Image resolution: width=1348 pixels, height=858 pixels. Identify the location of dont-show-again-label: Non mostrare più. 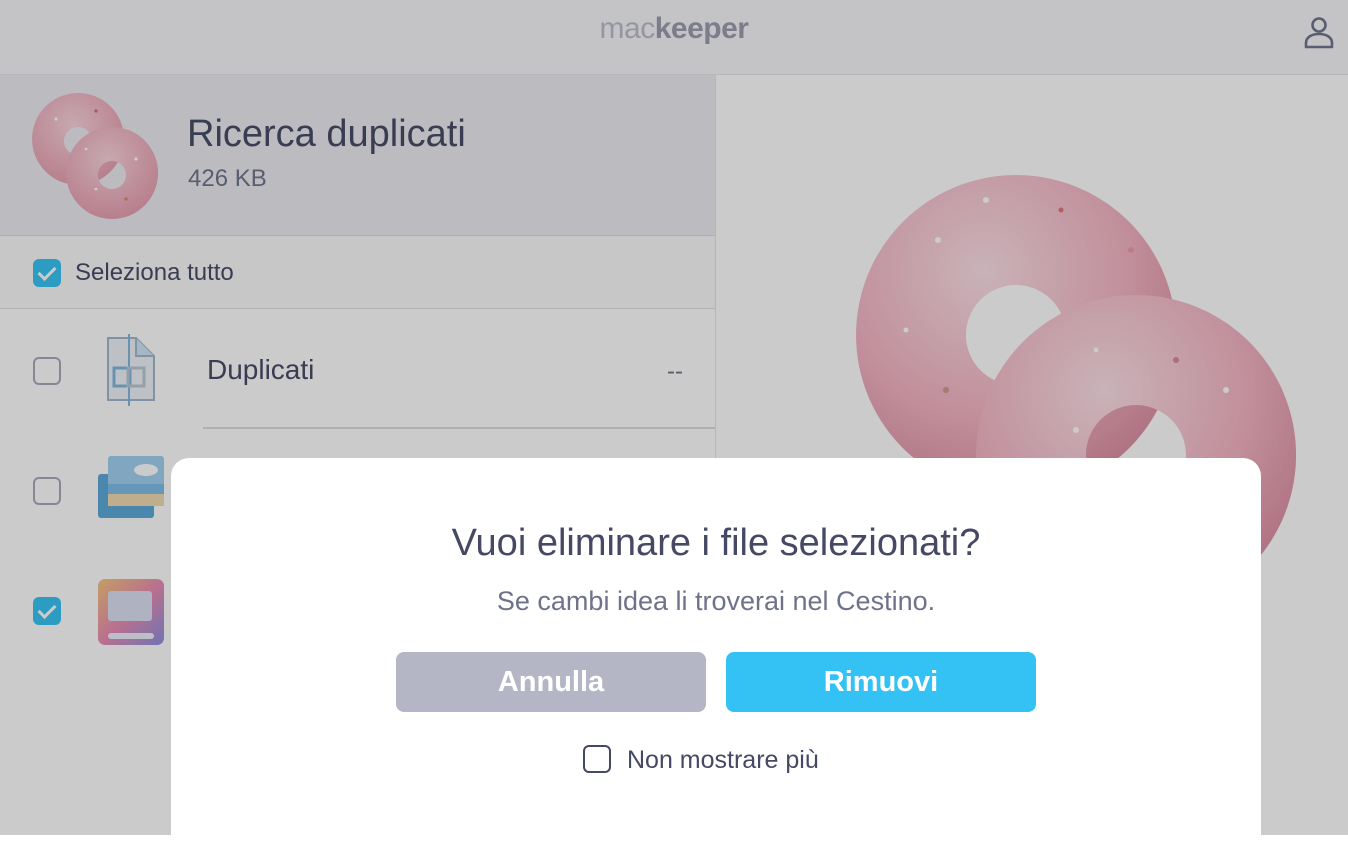
(723, 760).